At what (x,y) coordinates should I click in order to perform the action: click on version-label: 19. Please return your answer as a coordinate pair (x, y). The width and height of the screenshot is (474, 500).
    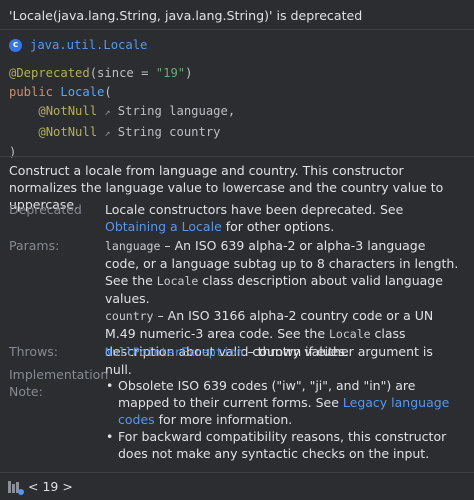
    Looking at the image, I should click on (50, 486).